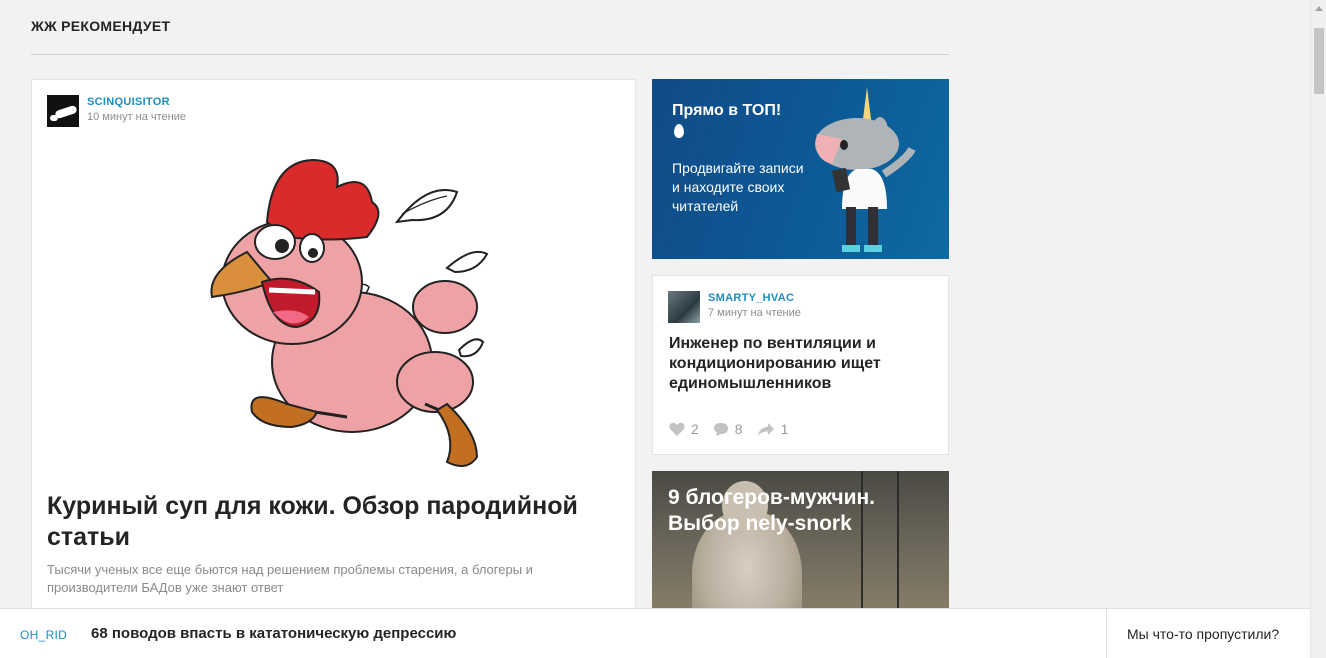  What do you see at coordinates (1318, 329) in the screenshot?
I see `scrollbar` at bounding box center [1318, 329].